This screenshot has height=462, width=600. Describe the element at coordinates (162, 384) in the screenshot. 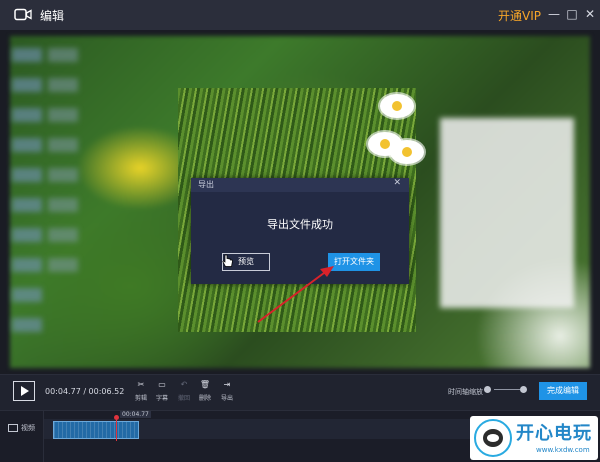

I see `subtitle-icon: ▭` at that location.